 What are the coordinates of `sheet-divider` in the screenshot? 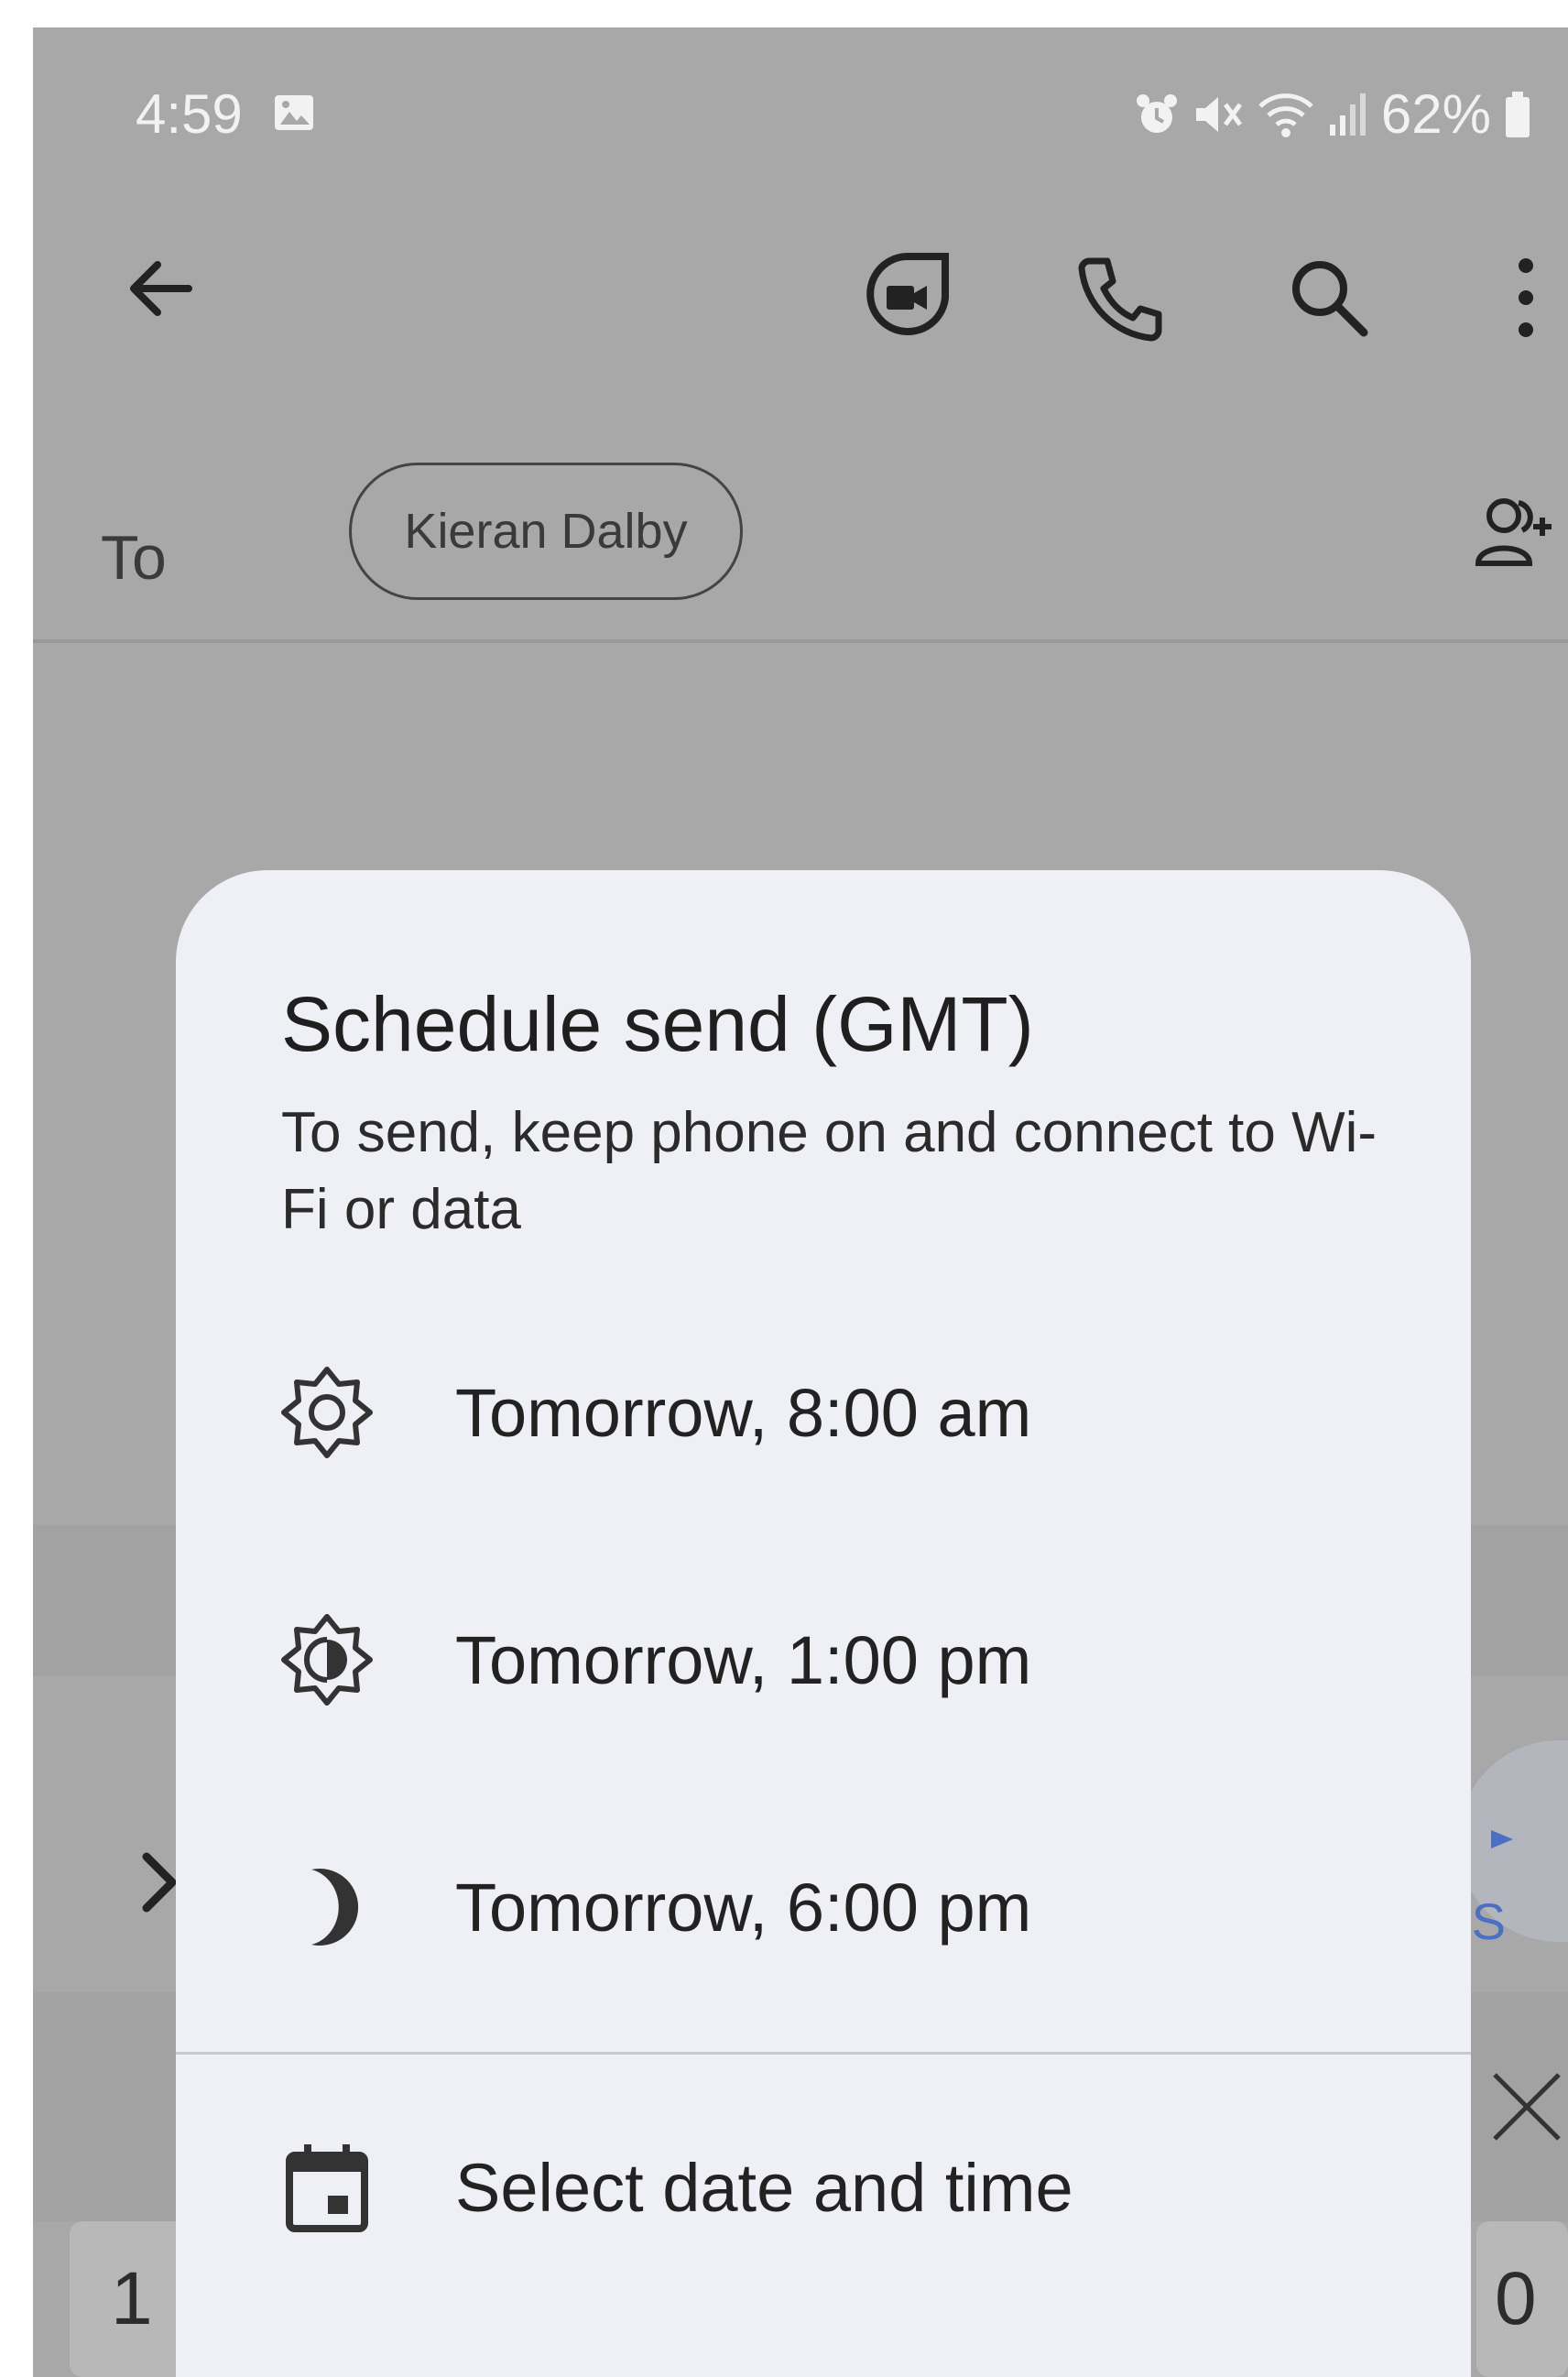 It's located at (823, 2053).